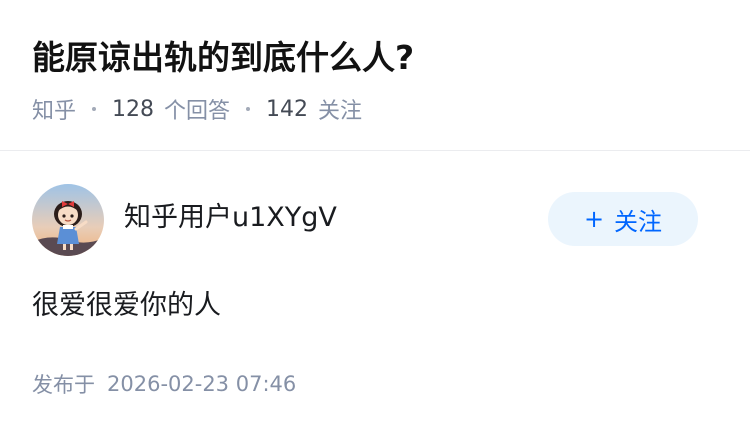 Image resolution: width=750 pixels, height=434 pixels. I want to click on avatar, so click(68, 220).